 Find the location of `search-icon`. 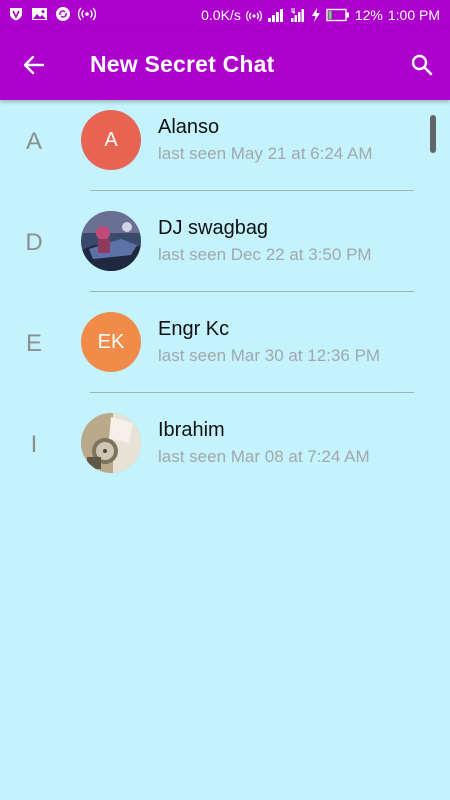

search-icon is located at coordinates (422, 65).